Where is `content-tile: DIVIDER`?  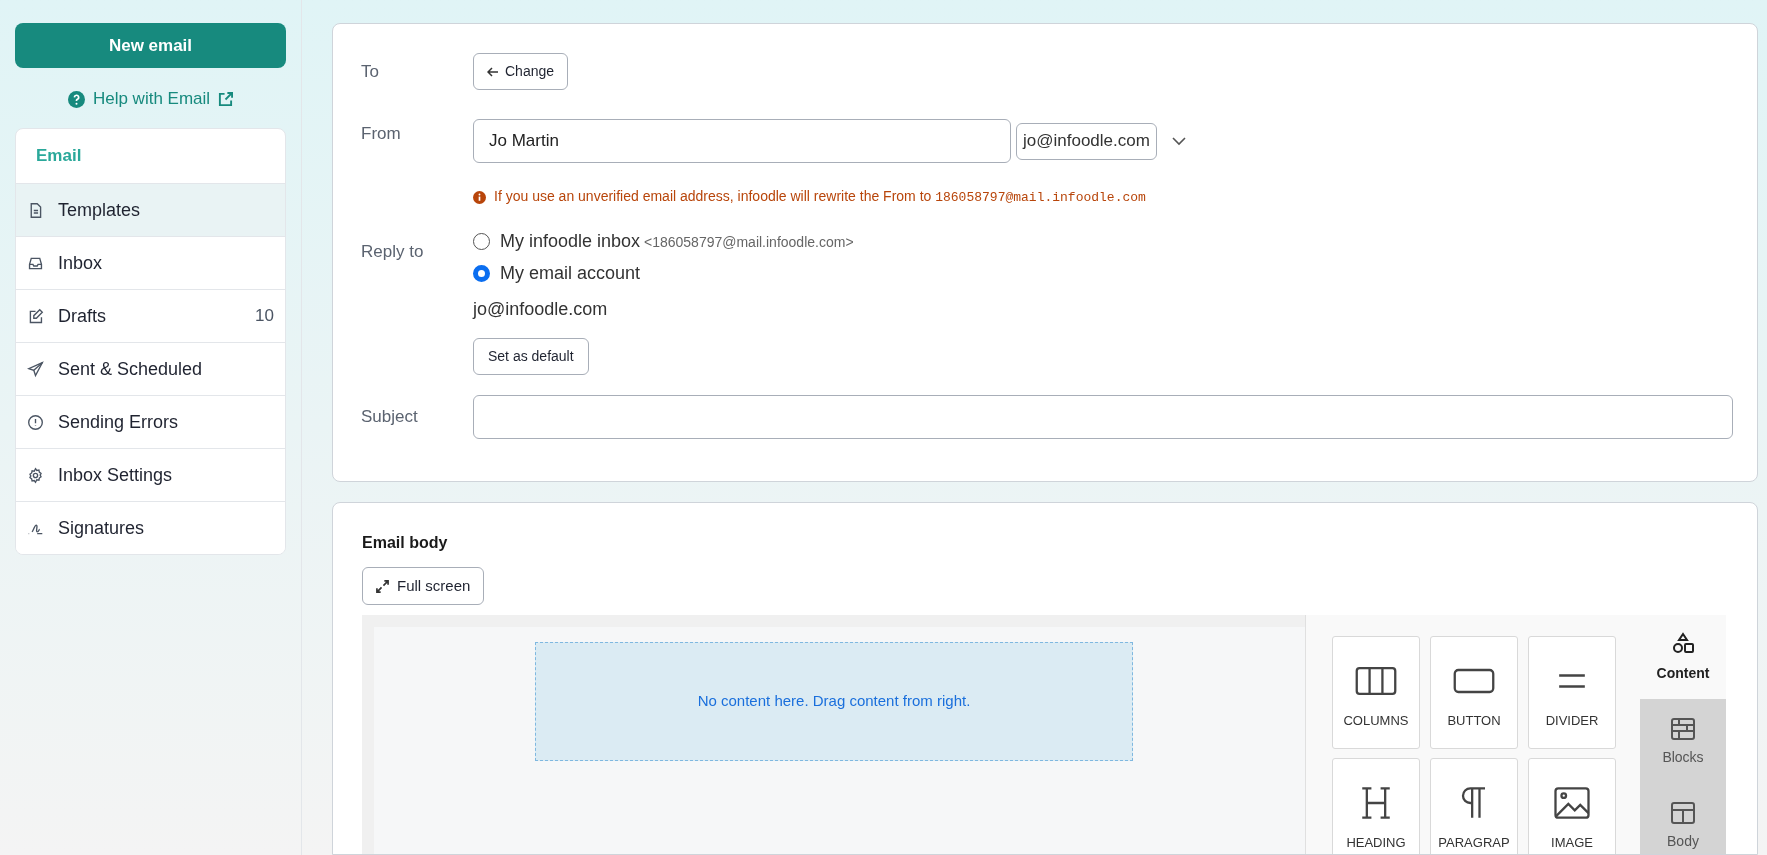
content-tile: DIVIDER is located at coordinates (1572, 692).